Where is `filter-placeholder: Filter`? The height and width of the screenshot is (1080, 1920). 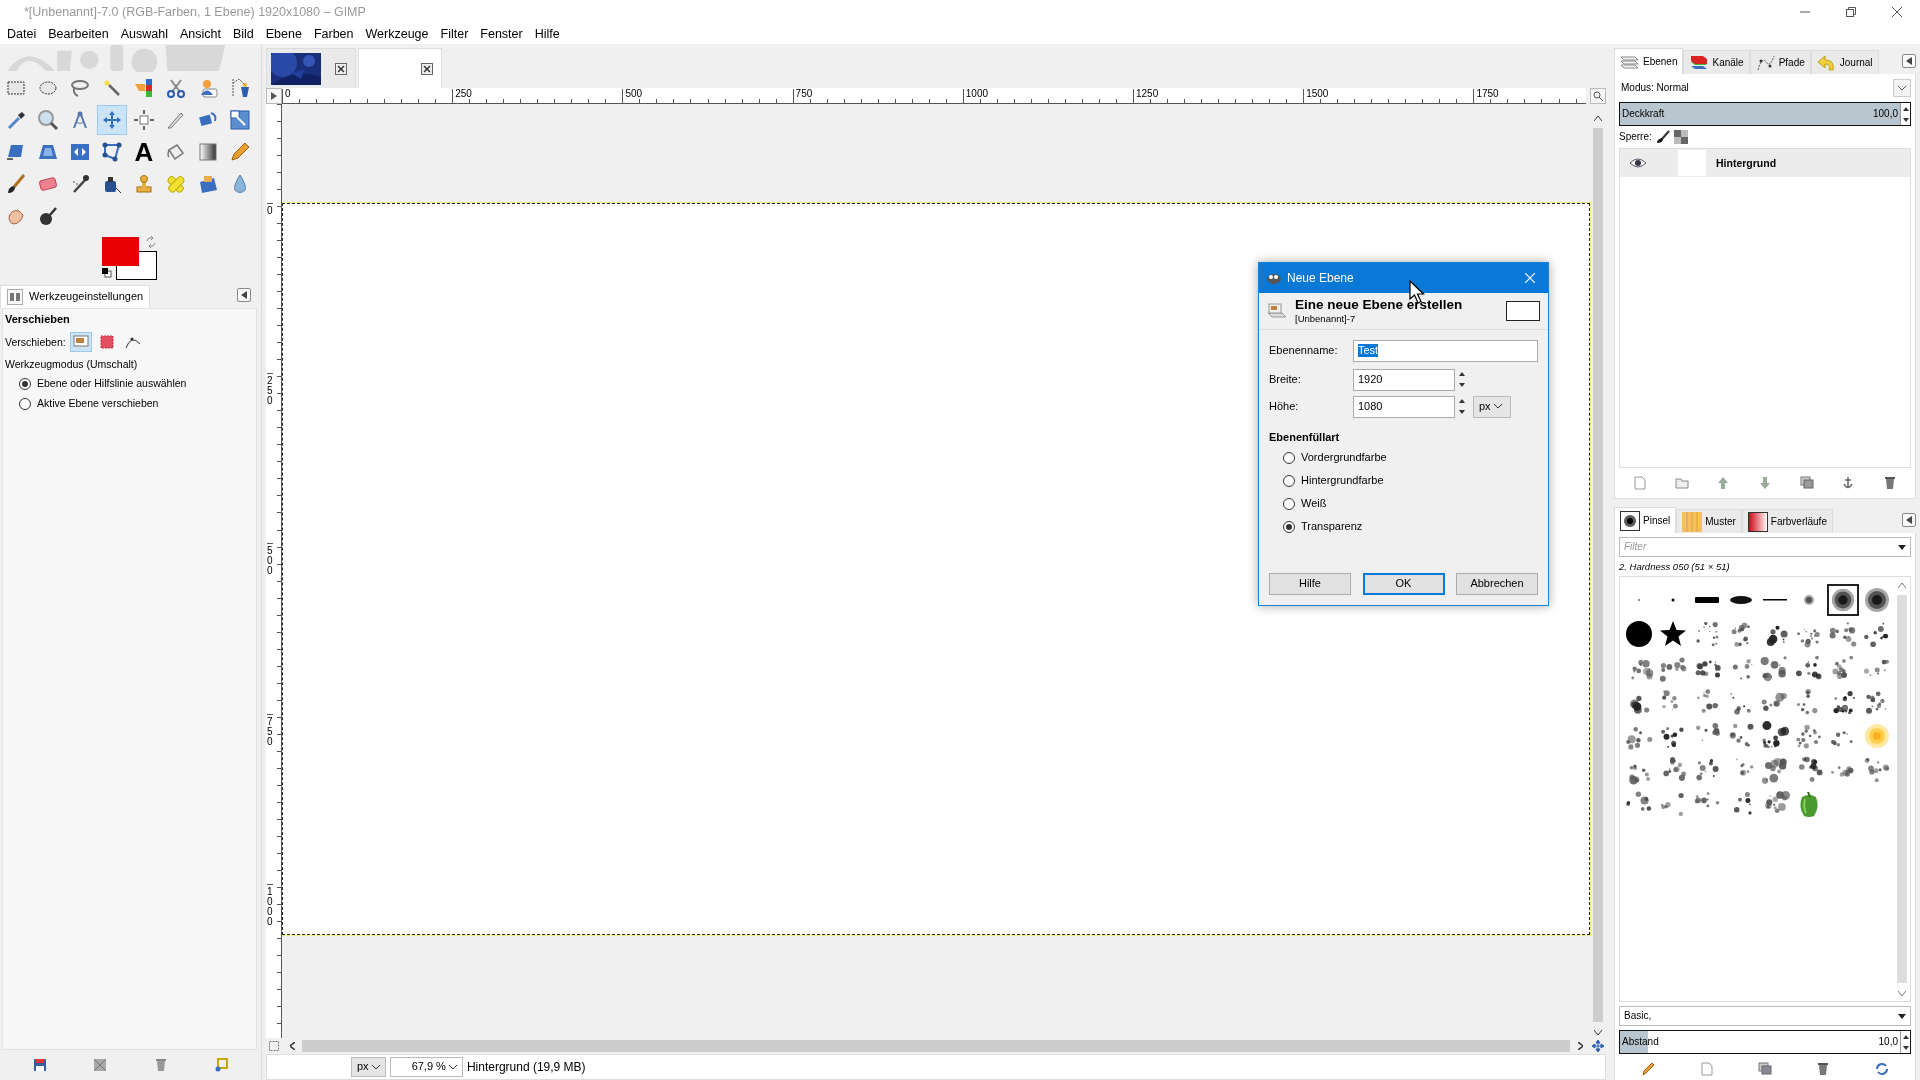
filter-placeholder: Filter is located at coordinates (1635, 547).